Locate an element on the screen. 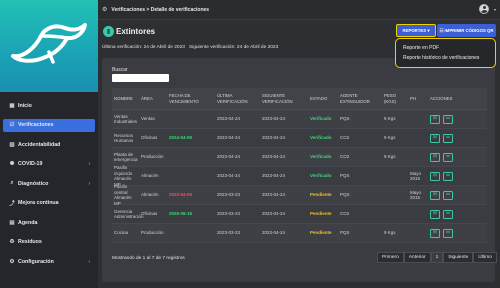 The height and width of the screenshot is (288, 500). column-header: NOMBRE is located at coordinates (126, 99).